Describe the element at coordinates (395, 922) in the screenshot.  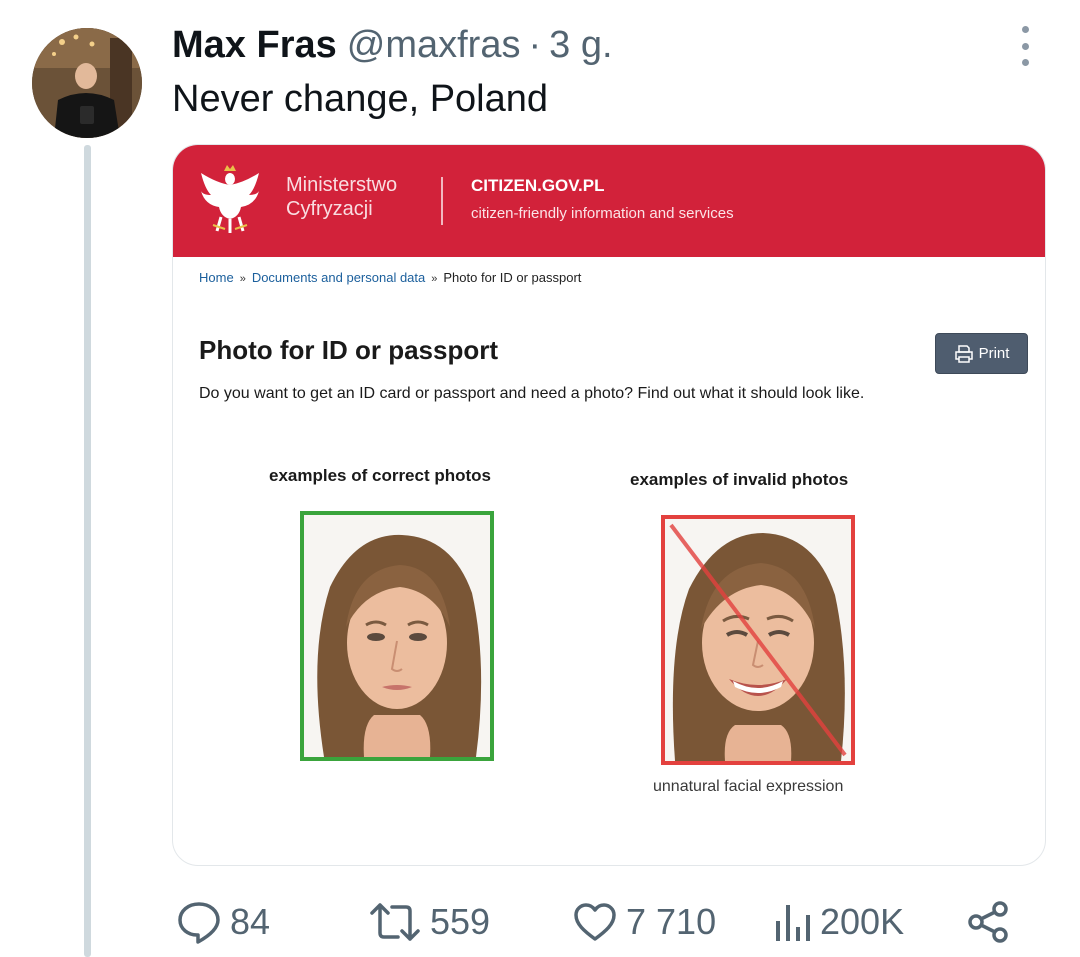
I see `retweet-icon` at that location.